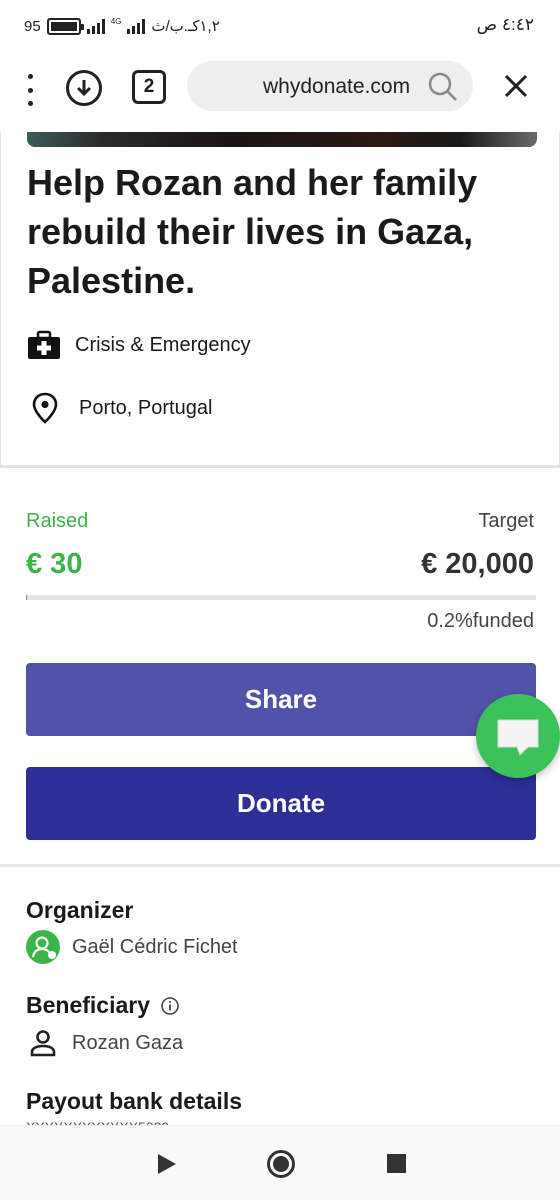 This screenshot has height=1200, width=560. I want to click on status-bar: 95 4G ١,٢كـ.ب/ث ٤:٤٢ ص, so click(280, 26).